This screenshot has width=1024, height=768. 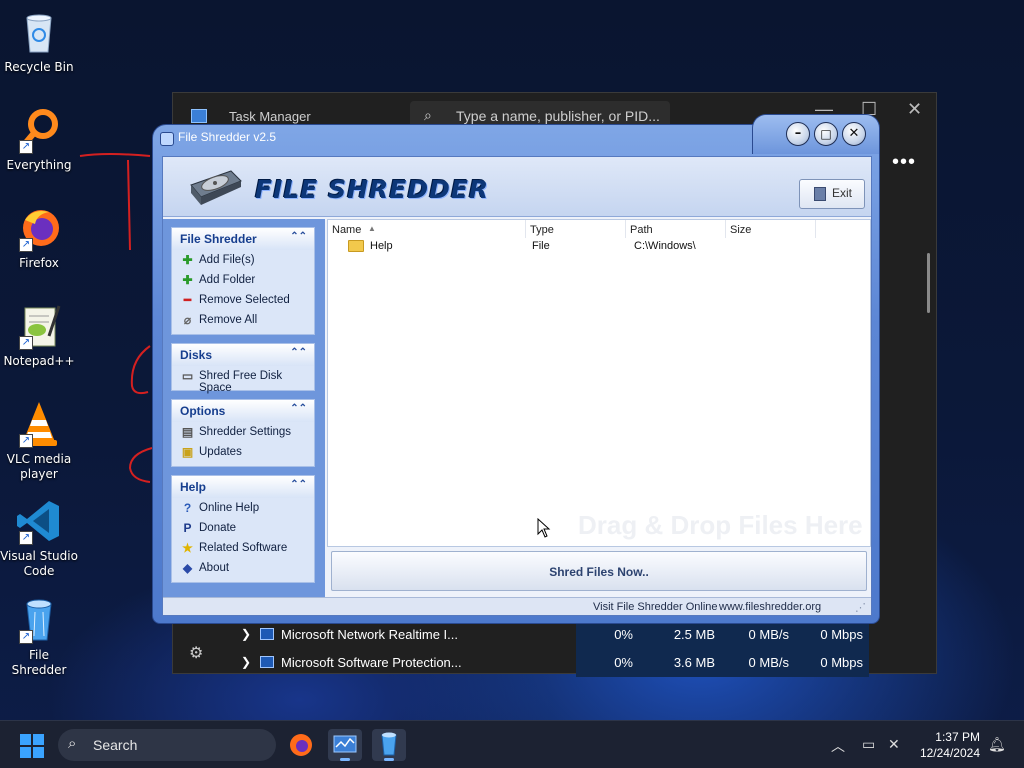 What do you see at coordinates (39, 538) in the screenshot?
I see `desktop-icon-vscode: ↗ Visual Studio Code` at bounding box center [39, 538].